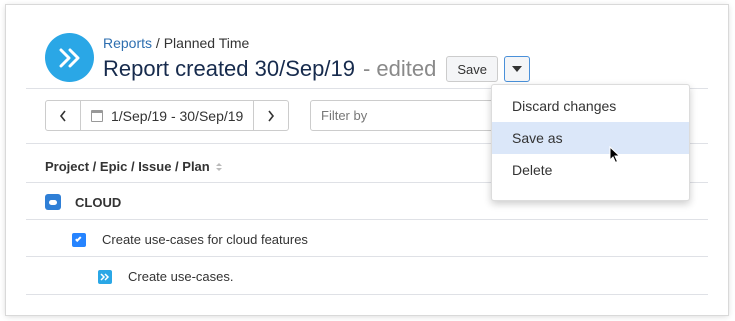  I want to click on menu-item-discard-changes: Discard changes, so click(590, 106).